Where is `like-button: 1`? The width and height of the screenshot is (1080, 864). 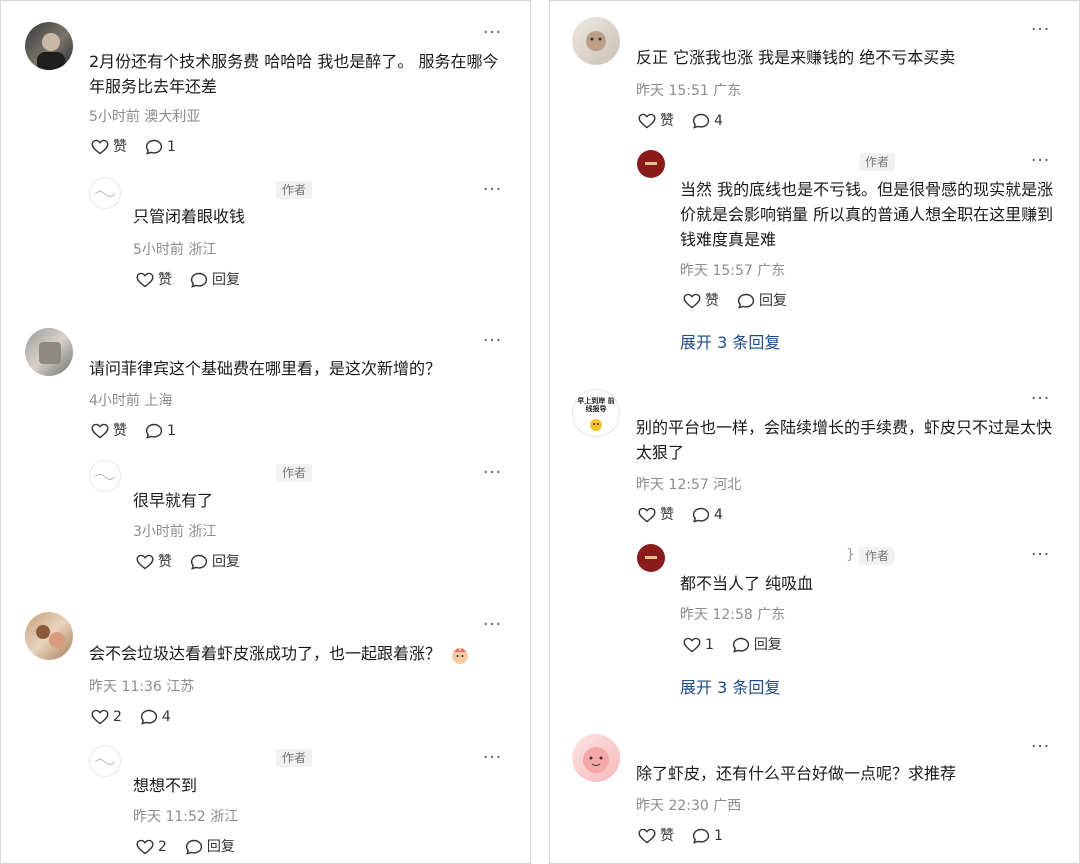 like-button: 1 is located at coordinates (698, 645).